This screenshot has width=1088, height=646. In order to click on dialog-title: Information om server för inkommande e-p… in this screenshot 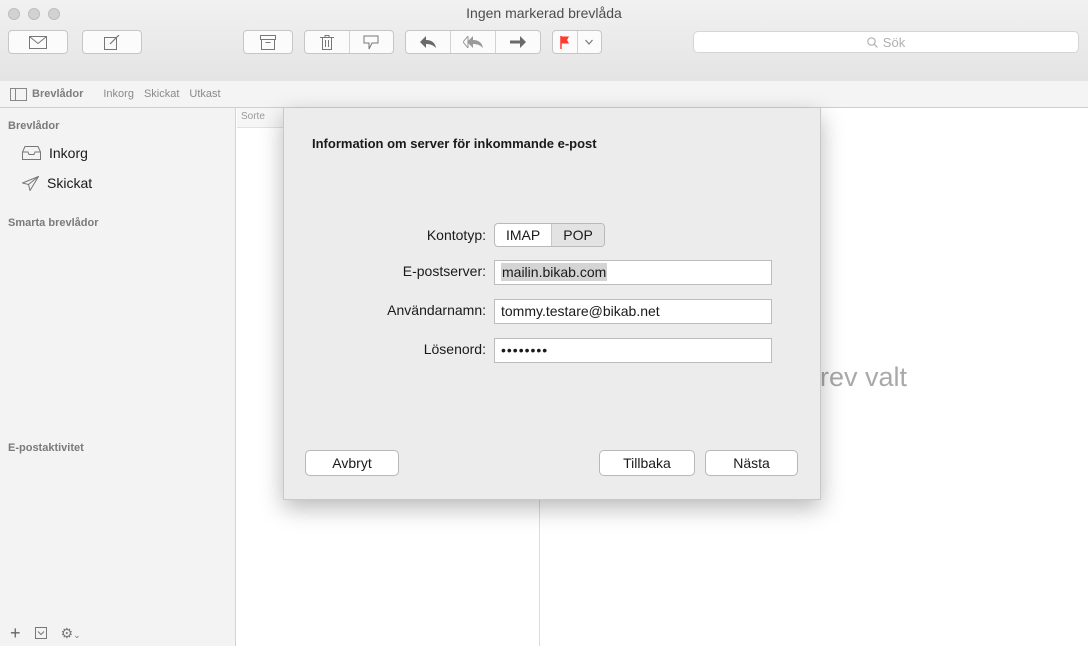, I will do `click(454, 143)`.